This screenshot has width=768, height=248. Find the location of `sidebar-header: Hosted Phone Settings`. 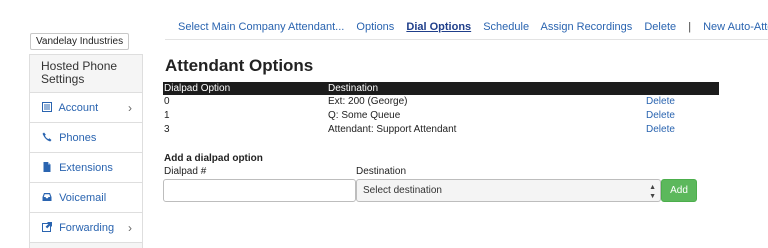

sidebar-header: Hosted Phone Settings is located at coordinates (86, 74).